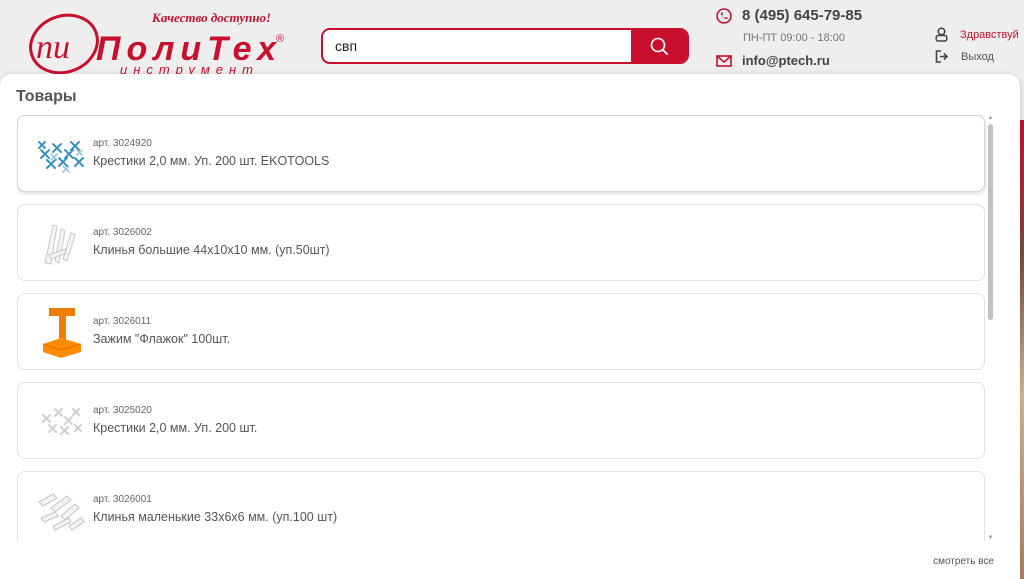  What do you see at coordinates (175, 428) in the screenshot?
I see `item-name: Крестики 2,0 мм. Уп. 200 шт.` at bounding box center [175, 428].